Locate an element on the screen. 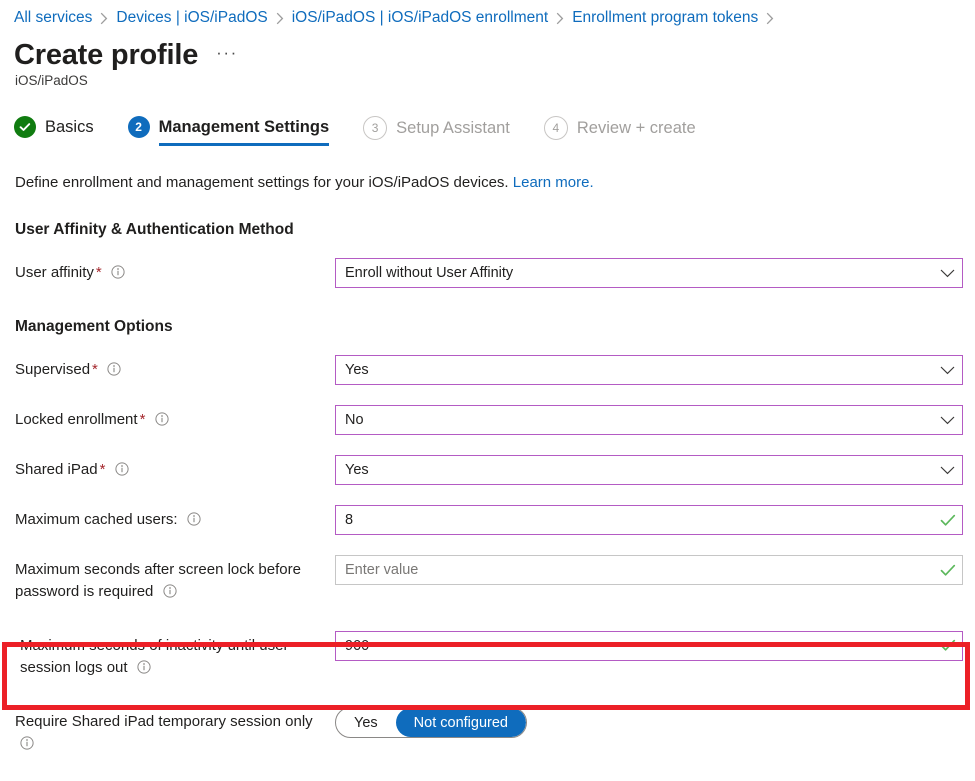 The width and height of the screenshot is (975, 781). dropdown-user-affinity: Enroll without User Affinity is located at coordinates (649, 273).